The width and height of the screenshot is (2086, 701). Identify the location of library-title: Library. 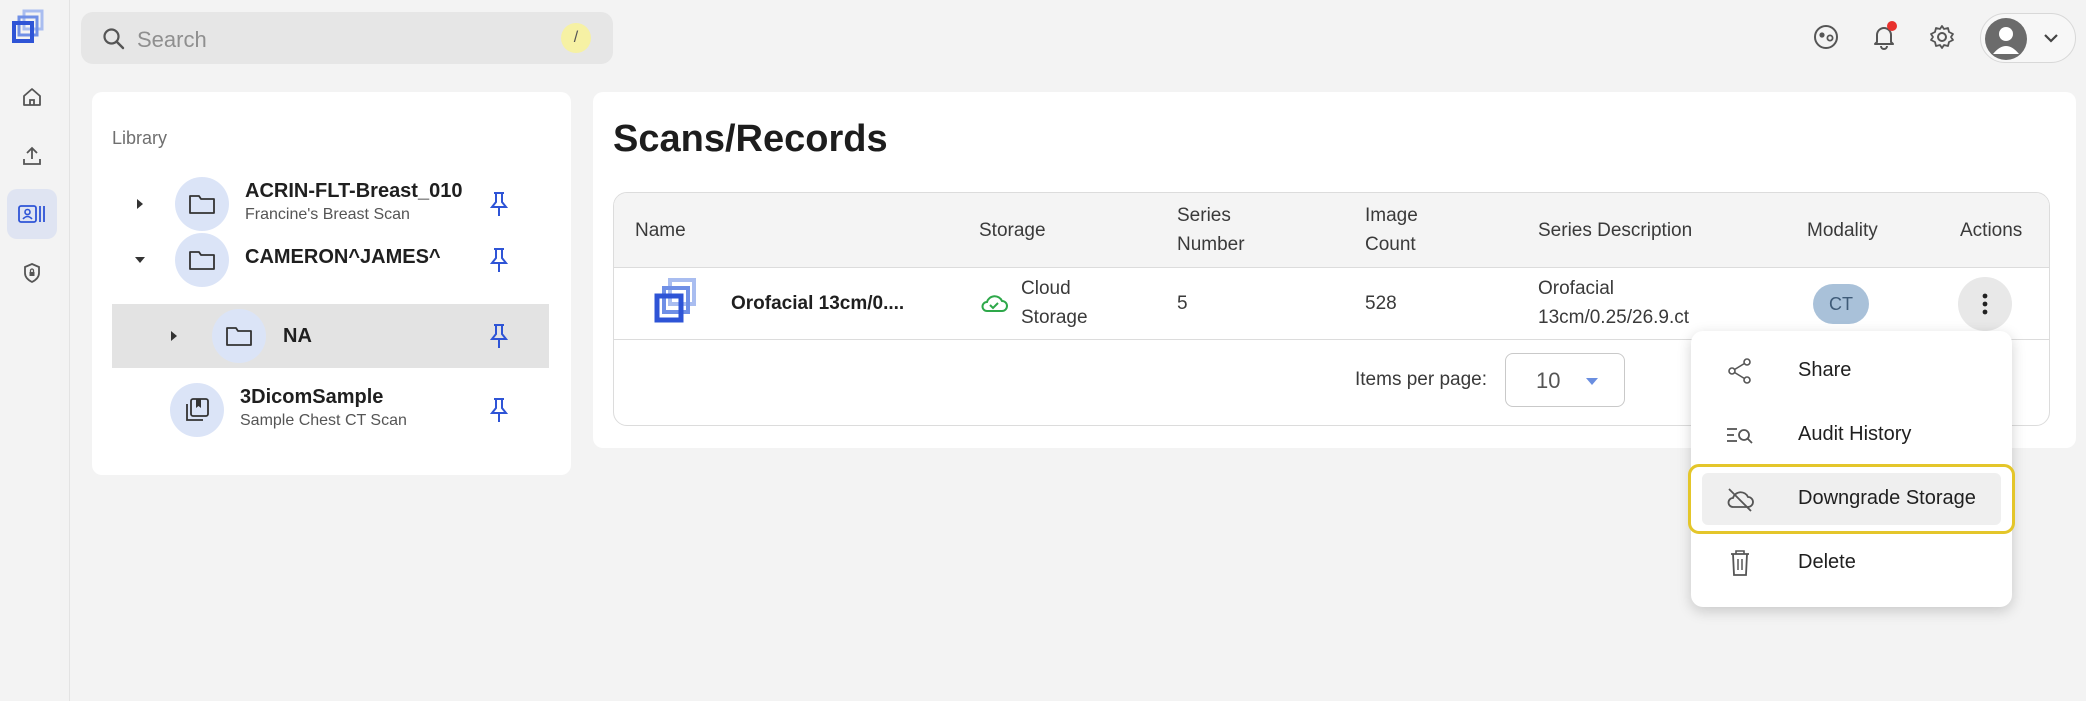
(140, 138).